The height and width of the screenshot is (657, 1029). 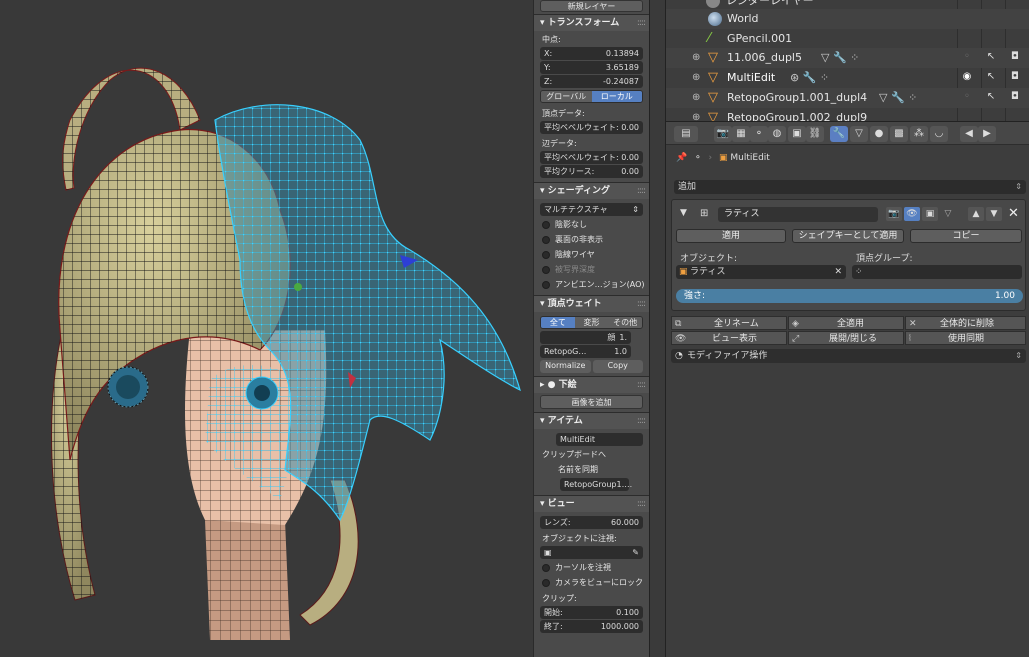 I want to click on scene-tab-icon: ⚬, so click(x=759, y=134).